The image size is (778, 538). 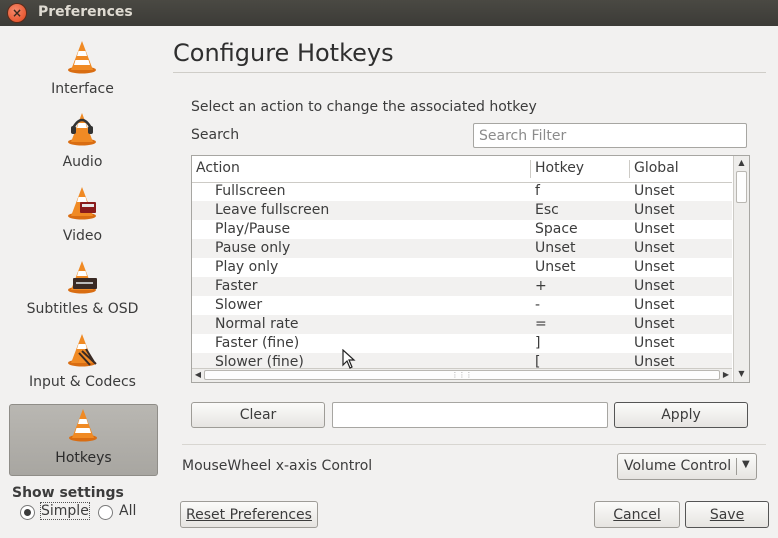 What do you see at coordinates (349, 359) in the screenshot?
I see `mouse-cursor-icon` at bounding box center [349, 359].